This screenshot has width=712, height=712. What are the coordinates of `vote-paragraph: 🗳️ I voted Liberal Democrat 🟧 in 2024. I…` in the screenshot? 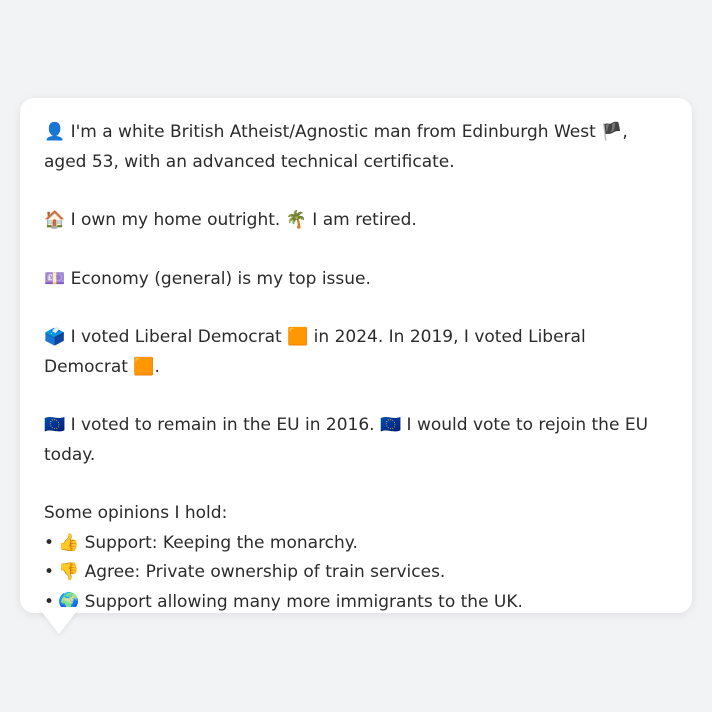 It's located at (358, 352).